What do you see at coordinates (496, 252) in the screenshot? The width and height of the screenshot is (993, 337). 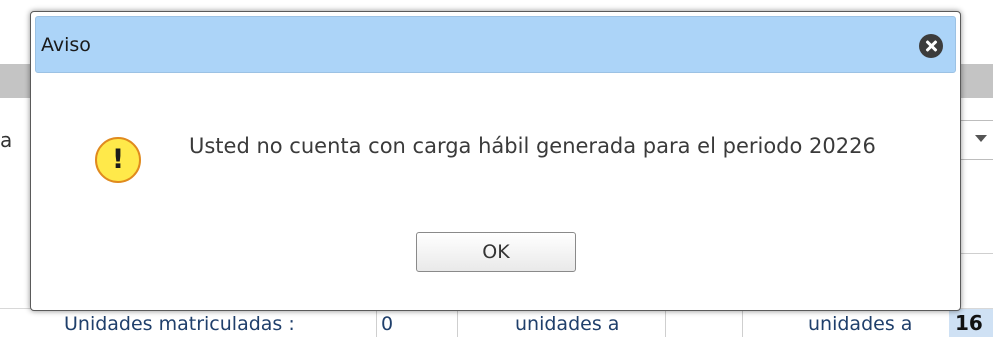 I see `ok-button: OK` at bounding box center [496, 252].